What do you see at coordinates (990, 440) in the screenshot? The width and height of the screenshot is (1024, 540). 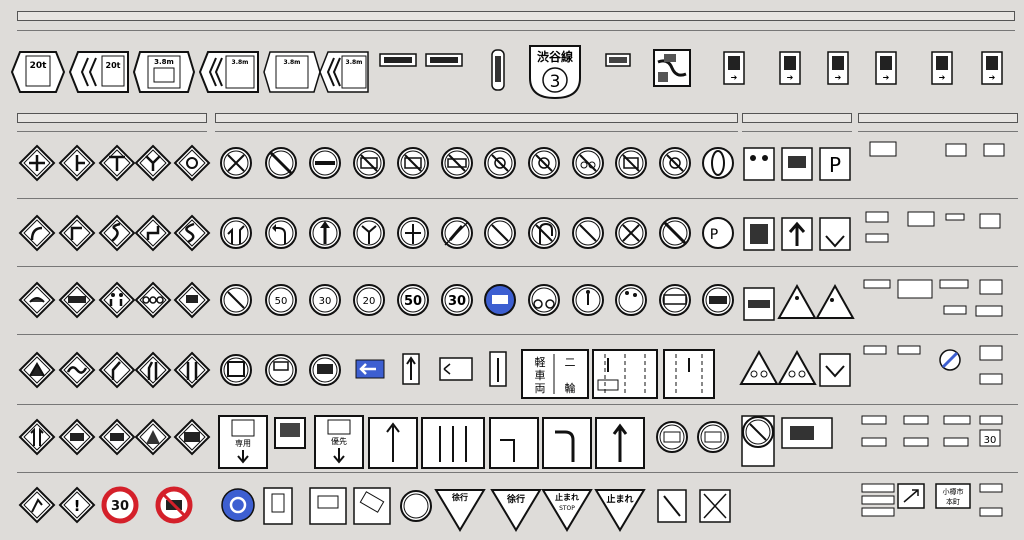 I see `aux-speed-box: 30` at bounding box center [990, 440].